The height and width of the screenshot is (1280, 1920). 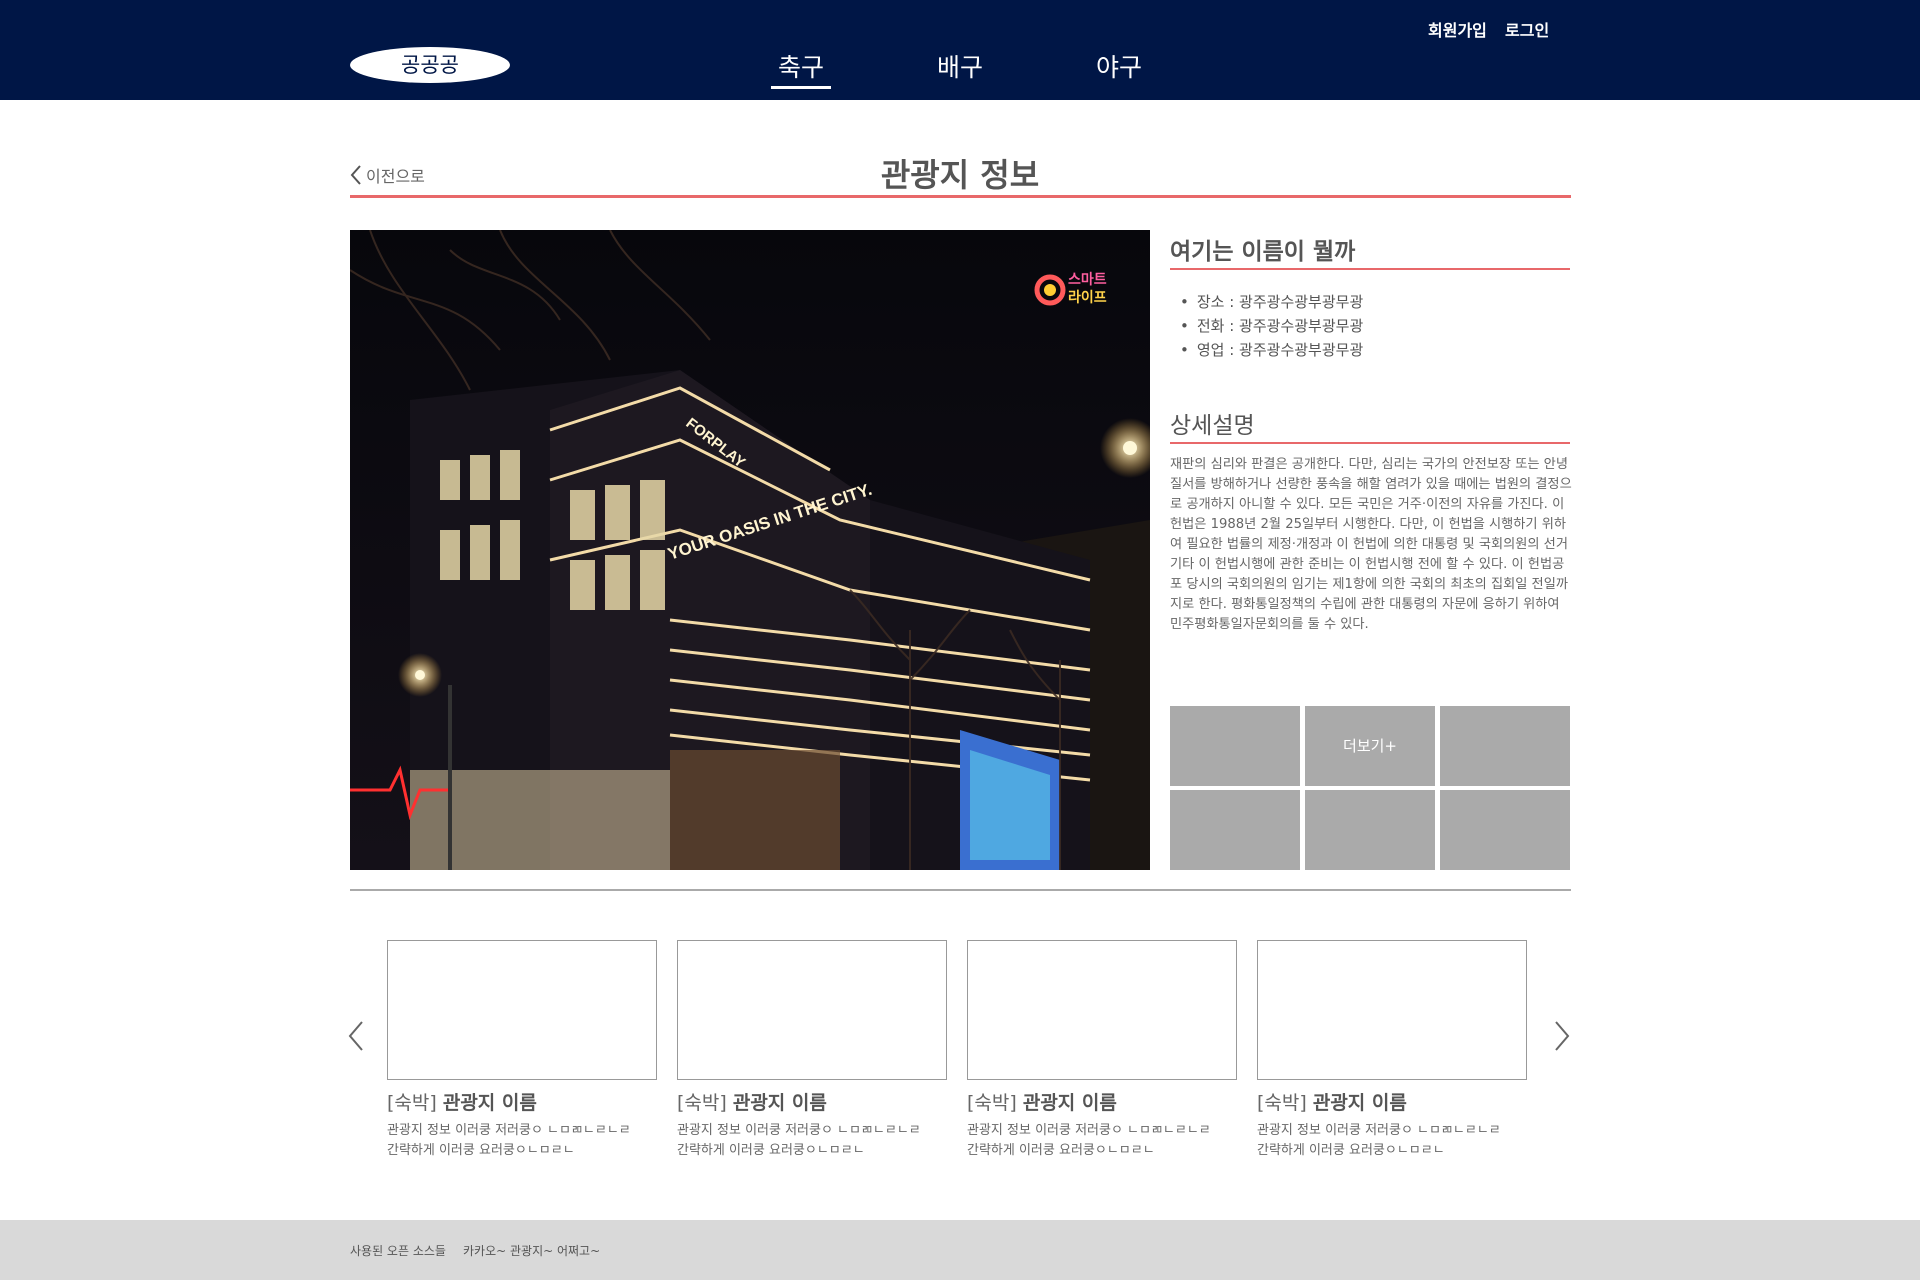 I want to click on badge-line1: 스마트, so click(x=1087, y=280).